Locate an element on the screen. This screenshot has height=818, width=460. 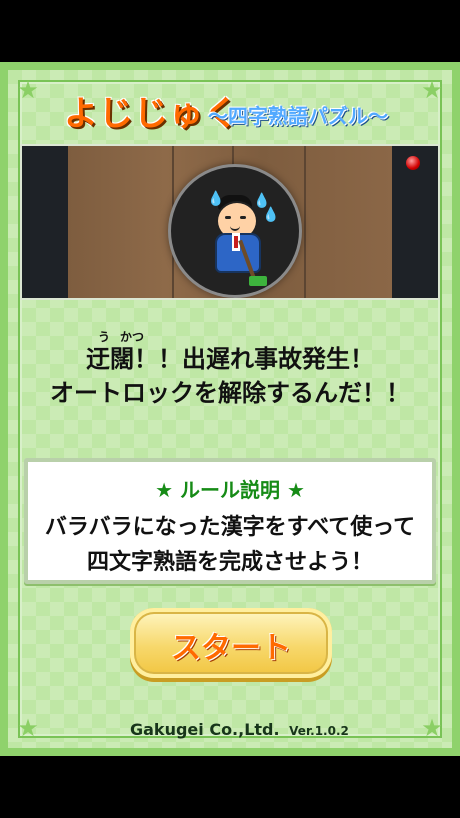
rules-text: バラバラになった漢字をすべて使って 四文字熟語を完成させよう！ is located at coordinates (230, 545).